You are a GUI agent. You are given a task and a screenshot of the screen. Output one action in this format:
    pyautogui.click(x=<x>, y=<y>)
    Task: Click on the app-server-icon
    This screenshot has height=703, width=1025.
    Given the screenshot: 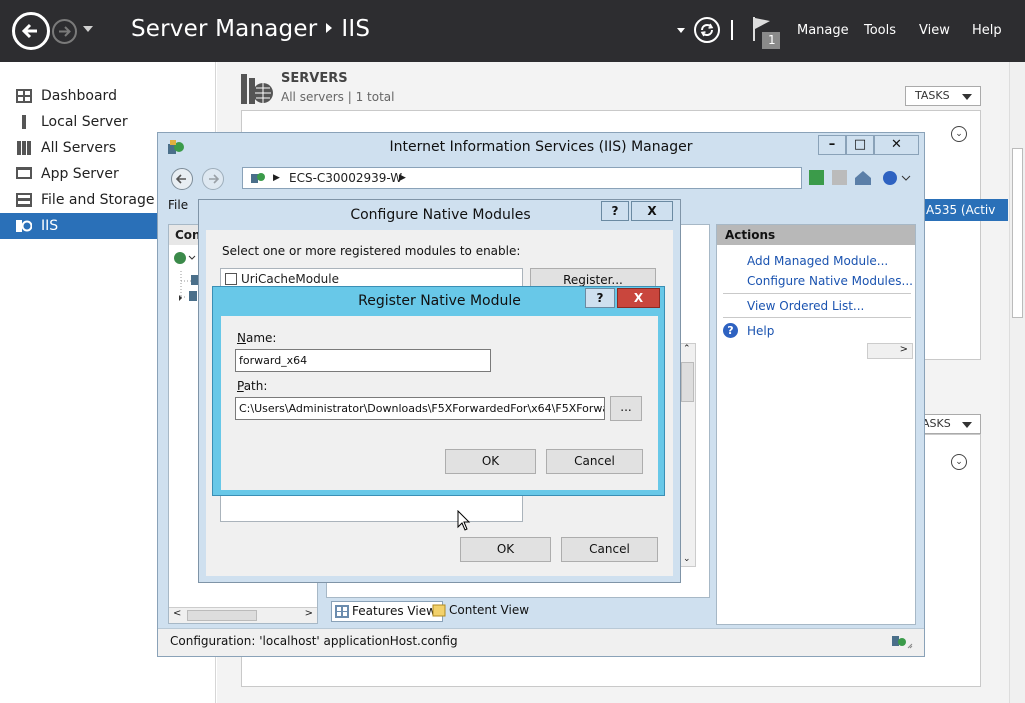 What is the action you would take?
    pyautogui.click(x=24, y=173)
    